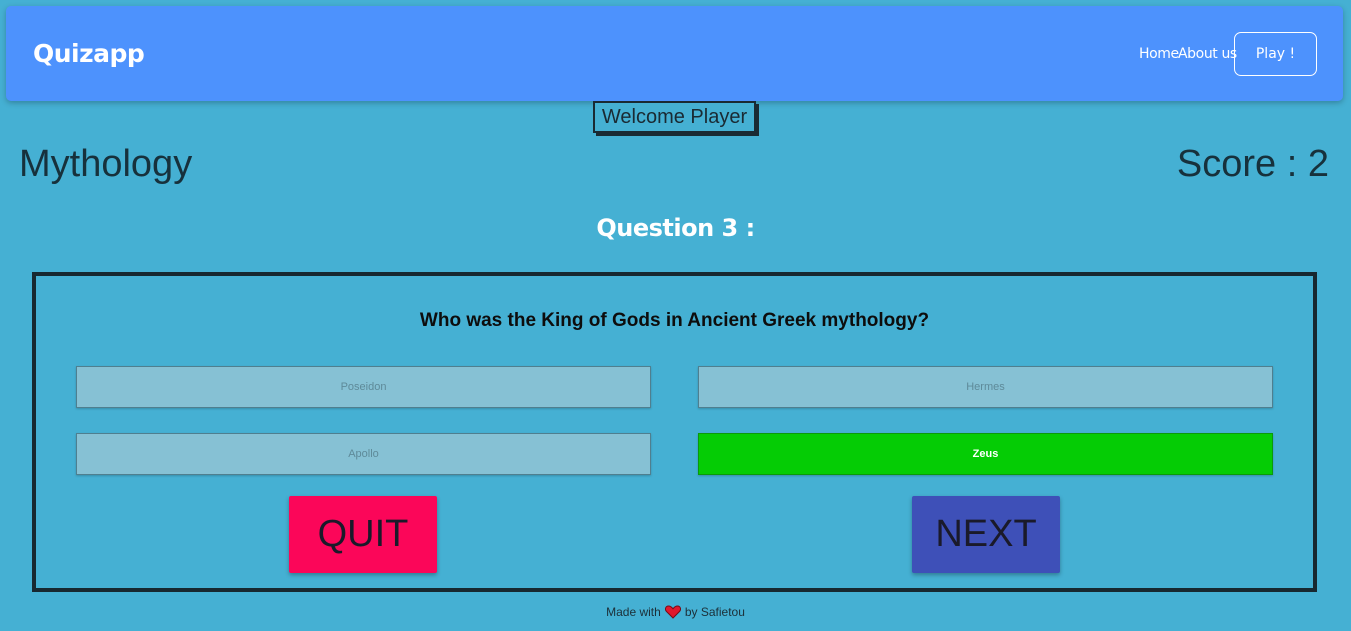 This screenshot has width=1351, height=631. Describe the element at coordinates (1159, 54) in the screenshot. I see `nav-link-home: Home` at that location.